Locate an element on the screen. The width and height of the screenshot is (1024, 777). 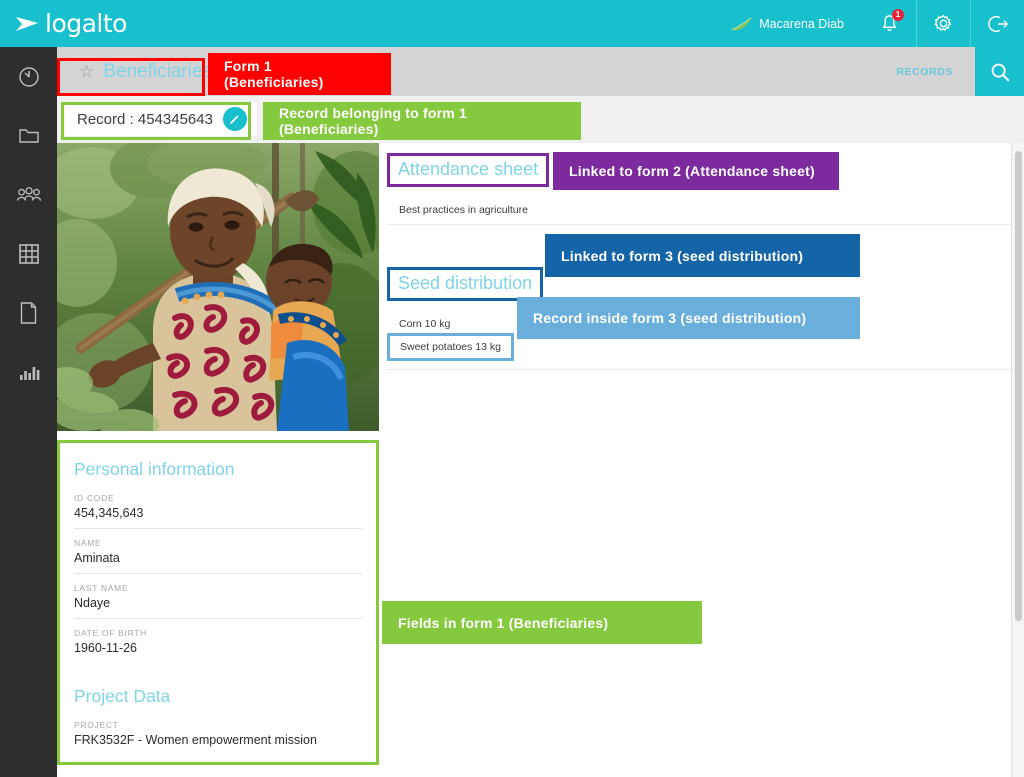
field-id-code: ID CODE 454,345,643 is located at coordinates (218, 510).